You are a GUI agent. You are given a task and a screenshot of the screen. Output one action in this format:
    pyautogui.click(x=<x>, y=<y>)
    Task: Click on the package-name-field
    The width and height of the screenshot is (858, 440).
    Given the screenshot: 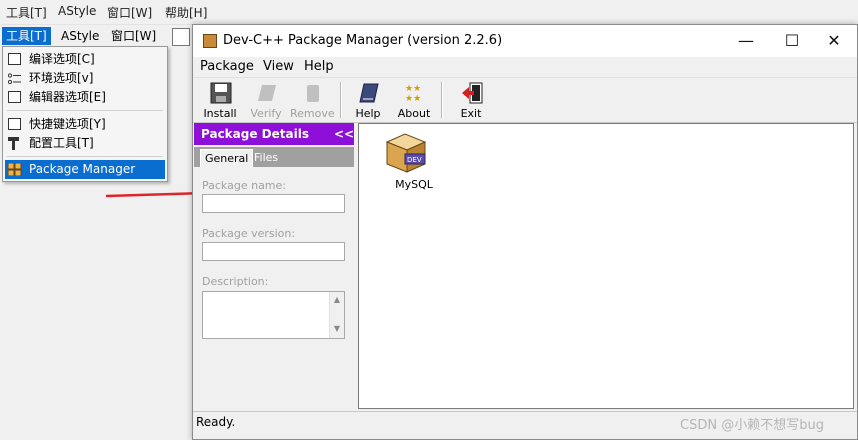 What is the action you would take?
    pyautogui.click(x=273, y=203)
    